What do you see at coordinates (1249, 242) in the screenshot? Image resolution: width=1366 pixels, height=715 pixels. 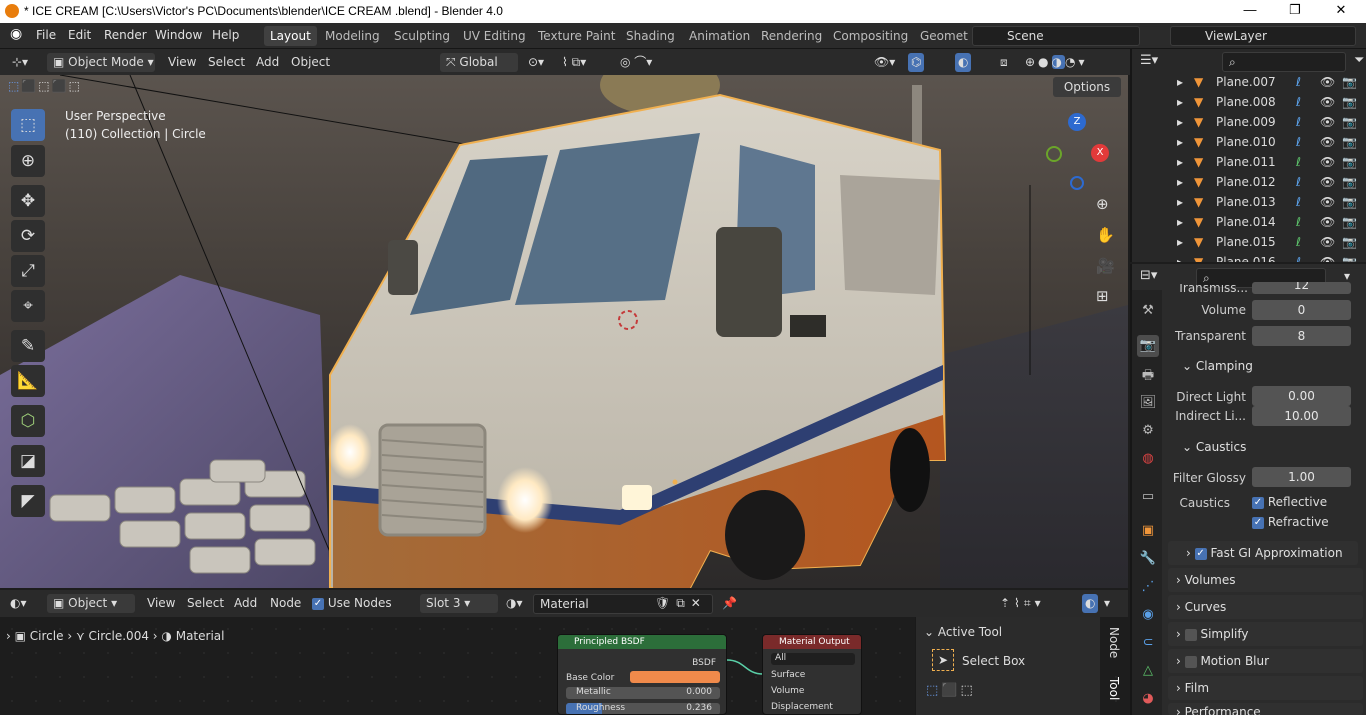 I see `outliner-row: ▸ ▼ Plane.015 ℓ 👁 📷` at bounding box center [1249, 242].